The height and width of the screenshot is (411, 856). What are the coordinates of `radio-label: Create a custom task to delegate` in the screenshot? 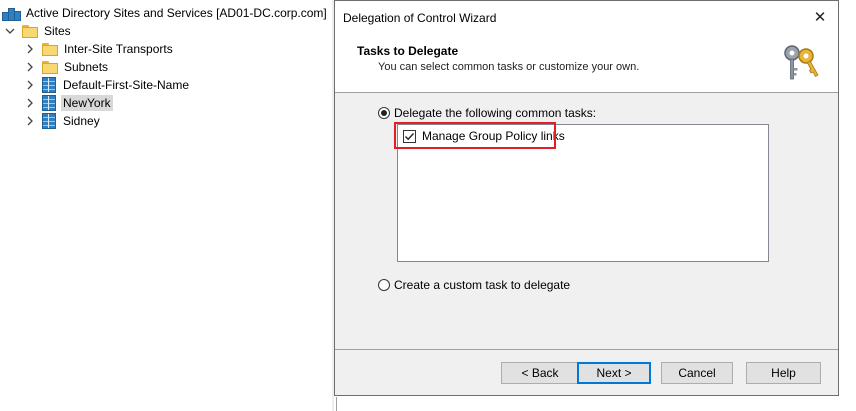 It's located at (482, 285).